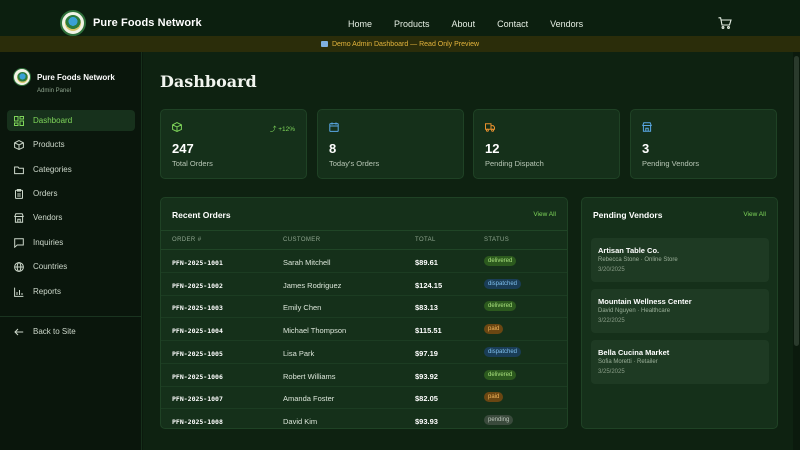 This screenshot has height=450, width=800. Describe the element at coordinates (364, 353) in the screenshot. I see `table-row: PFN-2025-1005 Lisa Park $97.19 dispatched` at that location.